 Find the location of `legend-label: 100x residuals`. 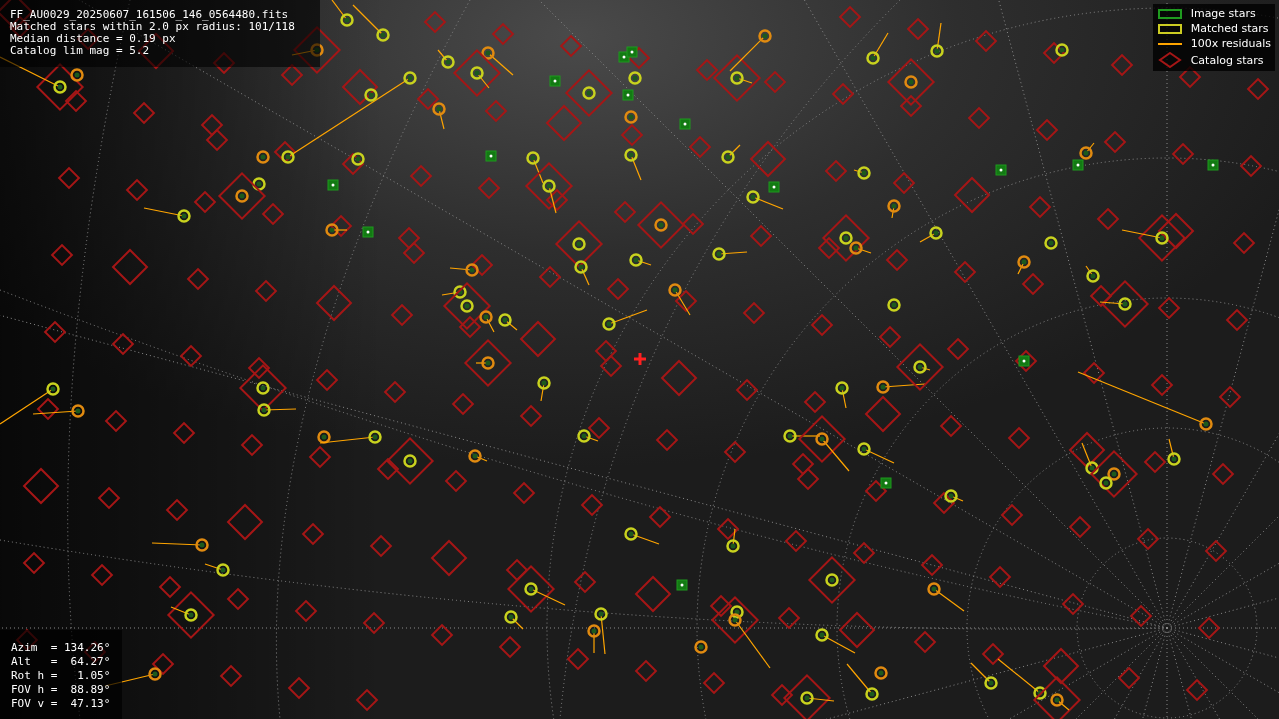

legend-label: 100x residuals is located at coordinates (1230, 43).